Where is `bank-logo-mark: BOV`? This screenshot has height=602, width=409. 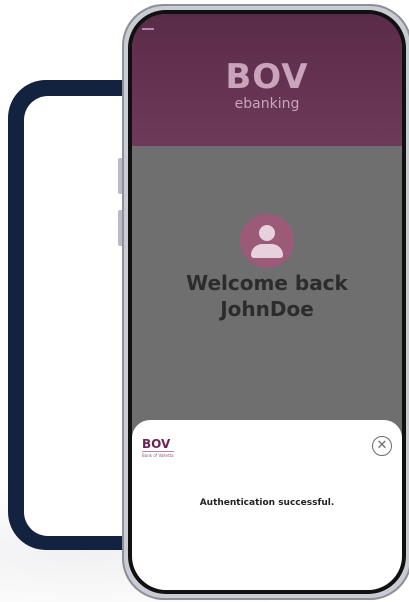 bank-logo-mark: BOV is located at coordinates (156, 444).